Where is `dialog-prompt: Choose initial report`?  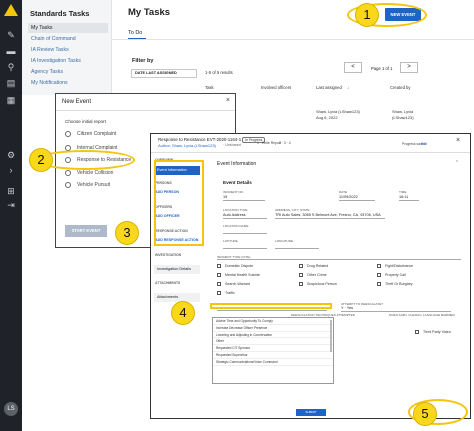
dialog-prompt: Choose initial report is located at coordinates (85, 121).